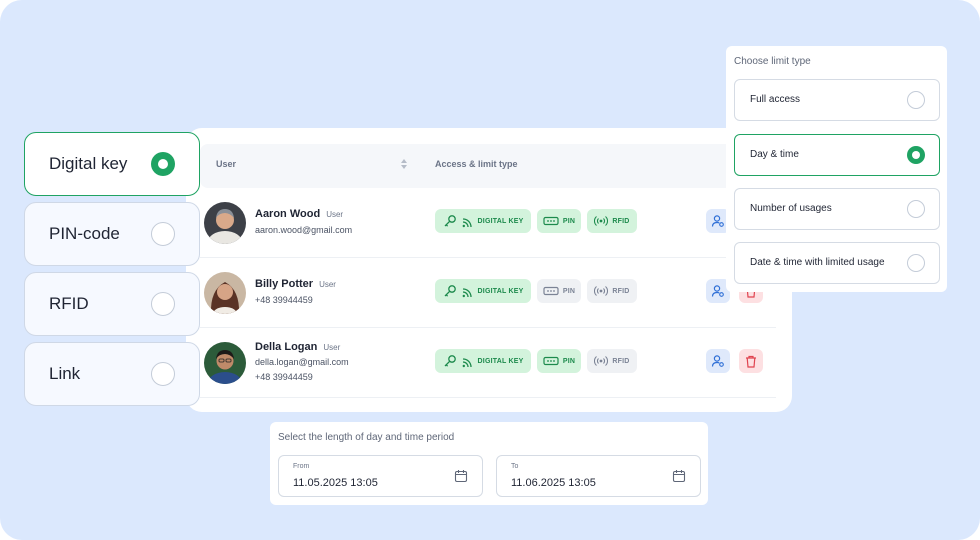  I want to click on to-value: 11.06.2025 13:05, so click(553, 483).